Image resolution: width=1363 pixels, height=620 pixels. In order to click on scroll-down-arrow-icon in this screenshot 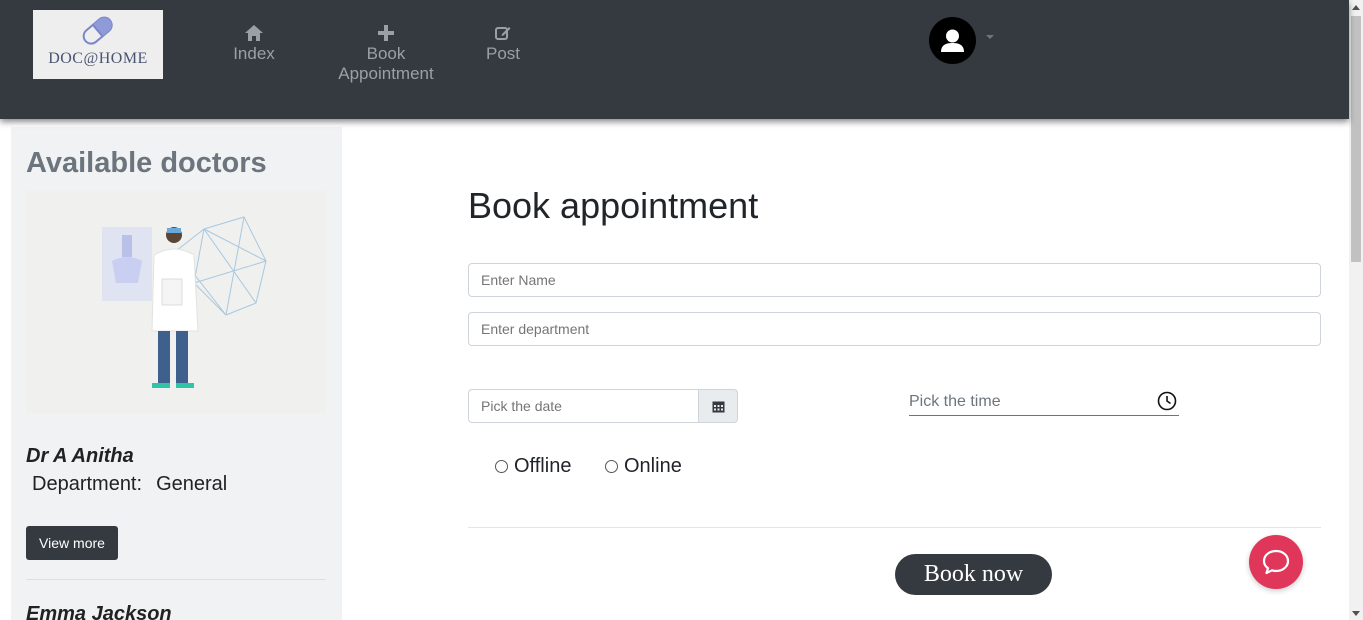, I will do `click(1356, 613)`.